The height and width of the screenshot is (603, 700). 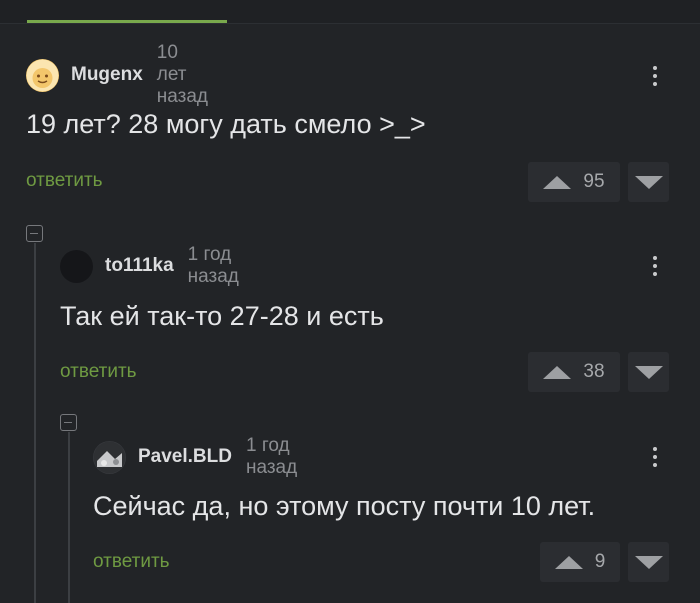 I want to click on comment-text: Сейчас да, но этому посту почти 10 лет., so click(x=344, y=506).